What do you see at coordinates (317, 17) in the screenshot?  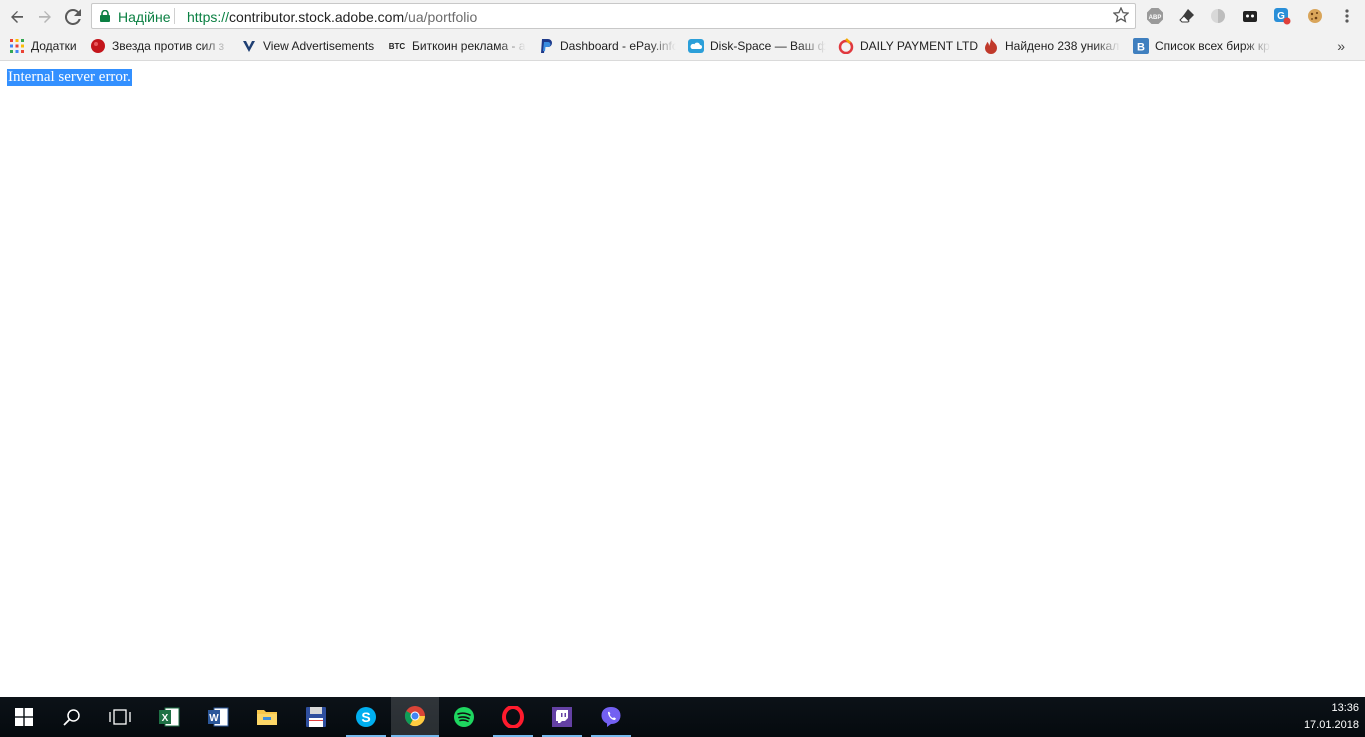 I see `url-host: contributor.stock.adobe.com` at bounding box center [317, 17].